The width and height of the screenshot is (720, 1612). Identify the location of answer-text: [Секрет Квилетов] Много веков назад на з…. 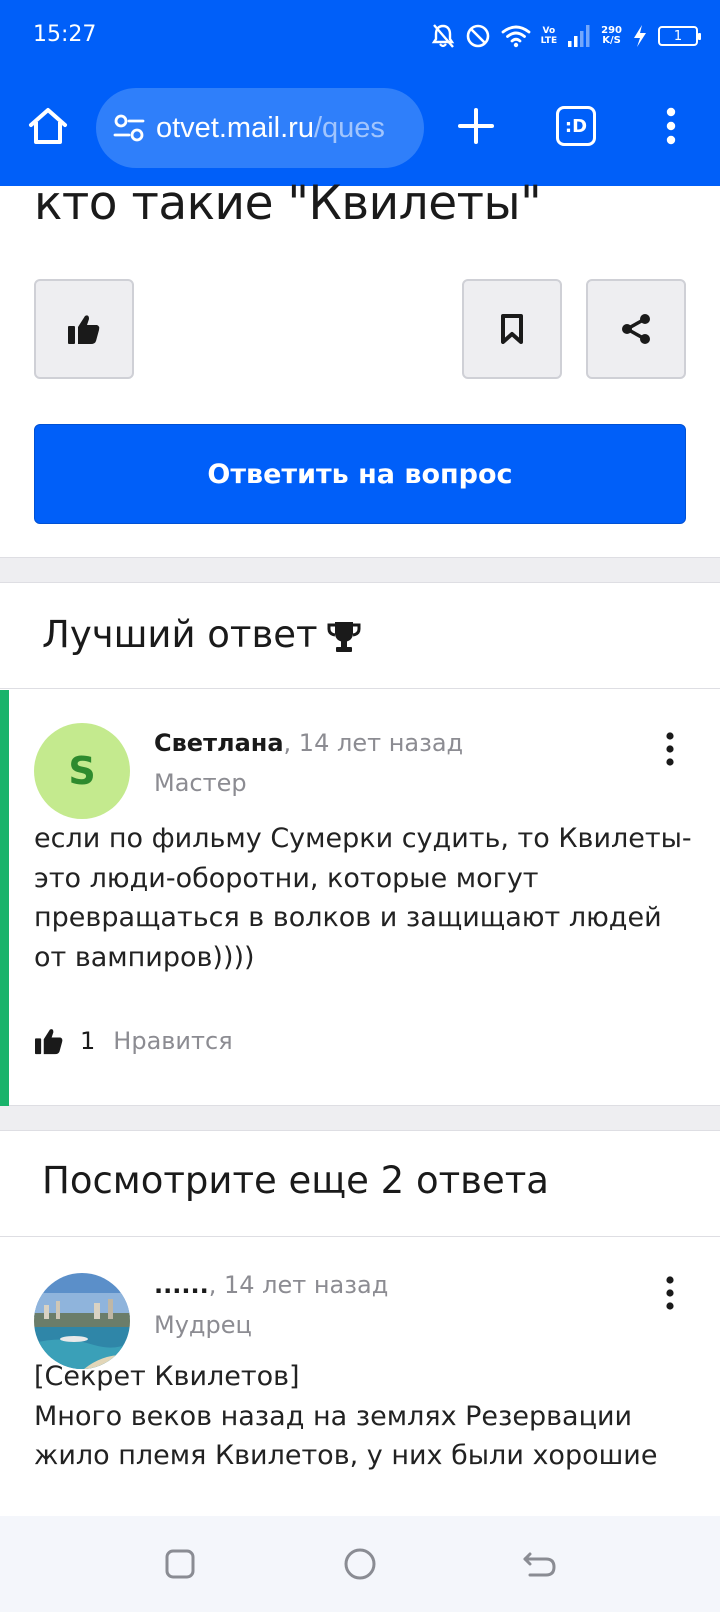
(364, 1416).